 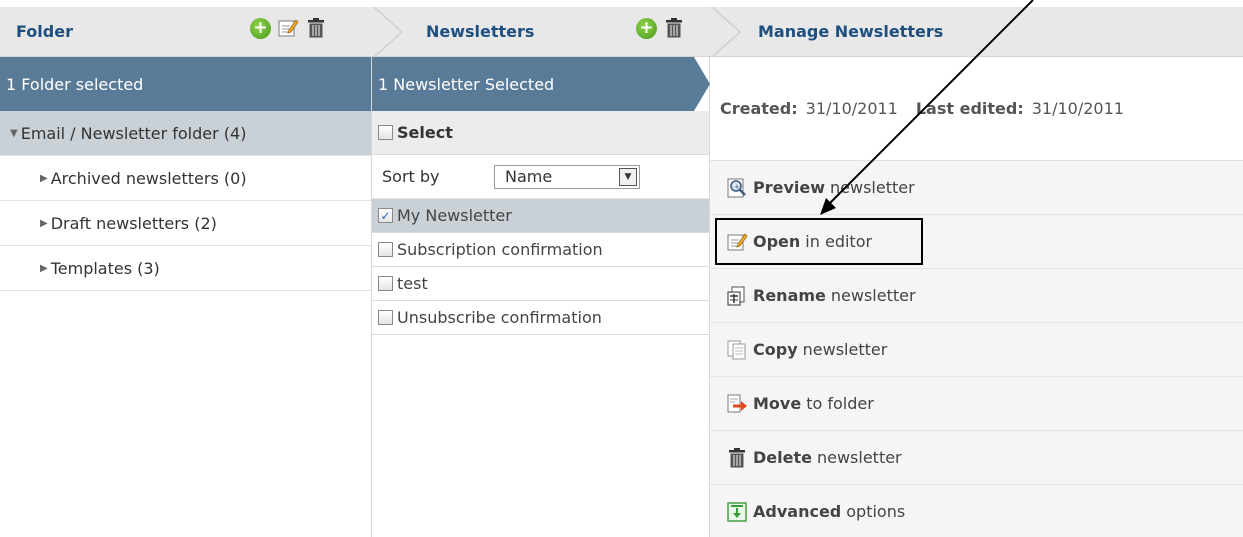 What do you see at coordinates (976, 188) in the screenshot?
I see `preview-newsletter-action: + Preview newsletter` at bounding box center [976, 188].